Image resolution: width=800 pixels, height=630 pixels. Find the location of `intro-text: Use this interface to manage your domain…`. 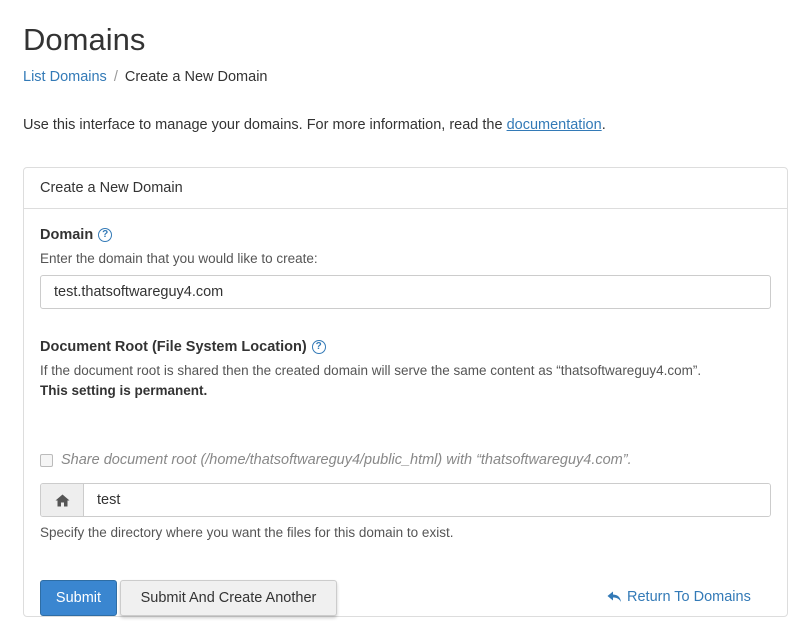

intro-text: Use this interface to manage your domain… is located at coordinates (314, 125).